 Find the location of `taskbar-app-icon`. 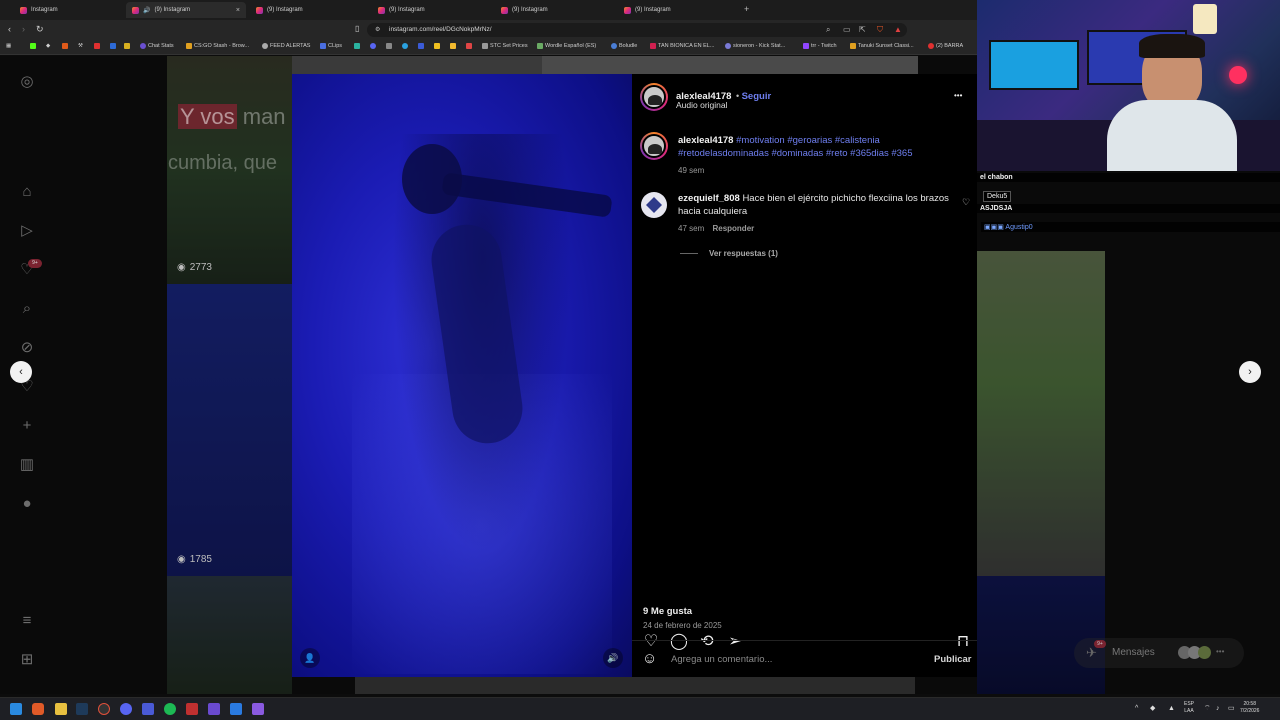

taskbar-app-icon is located at coordinates (148, 709).